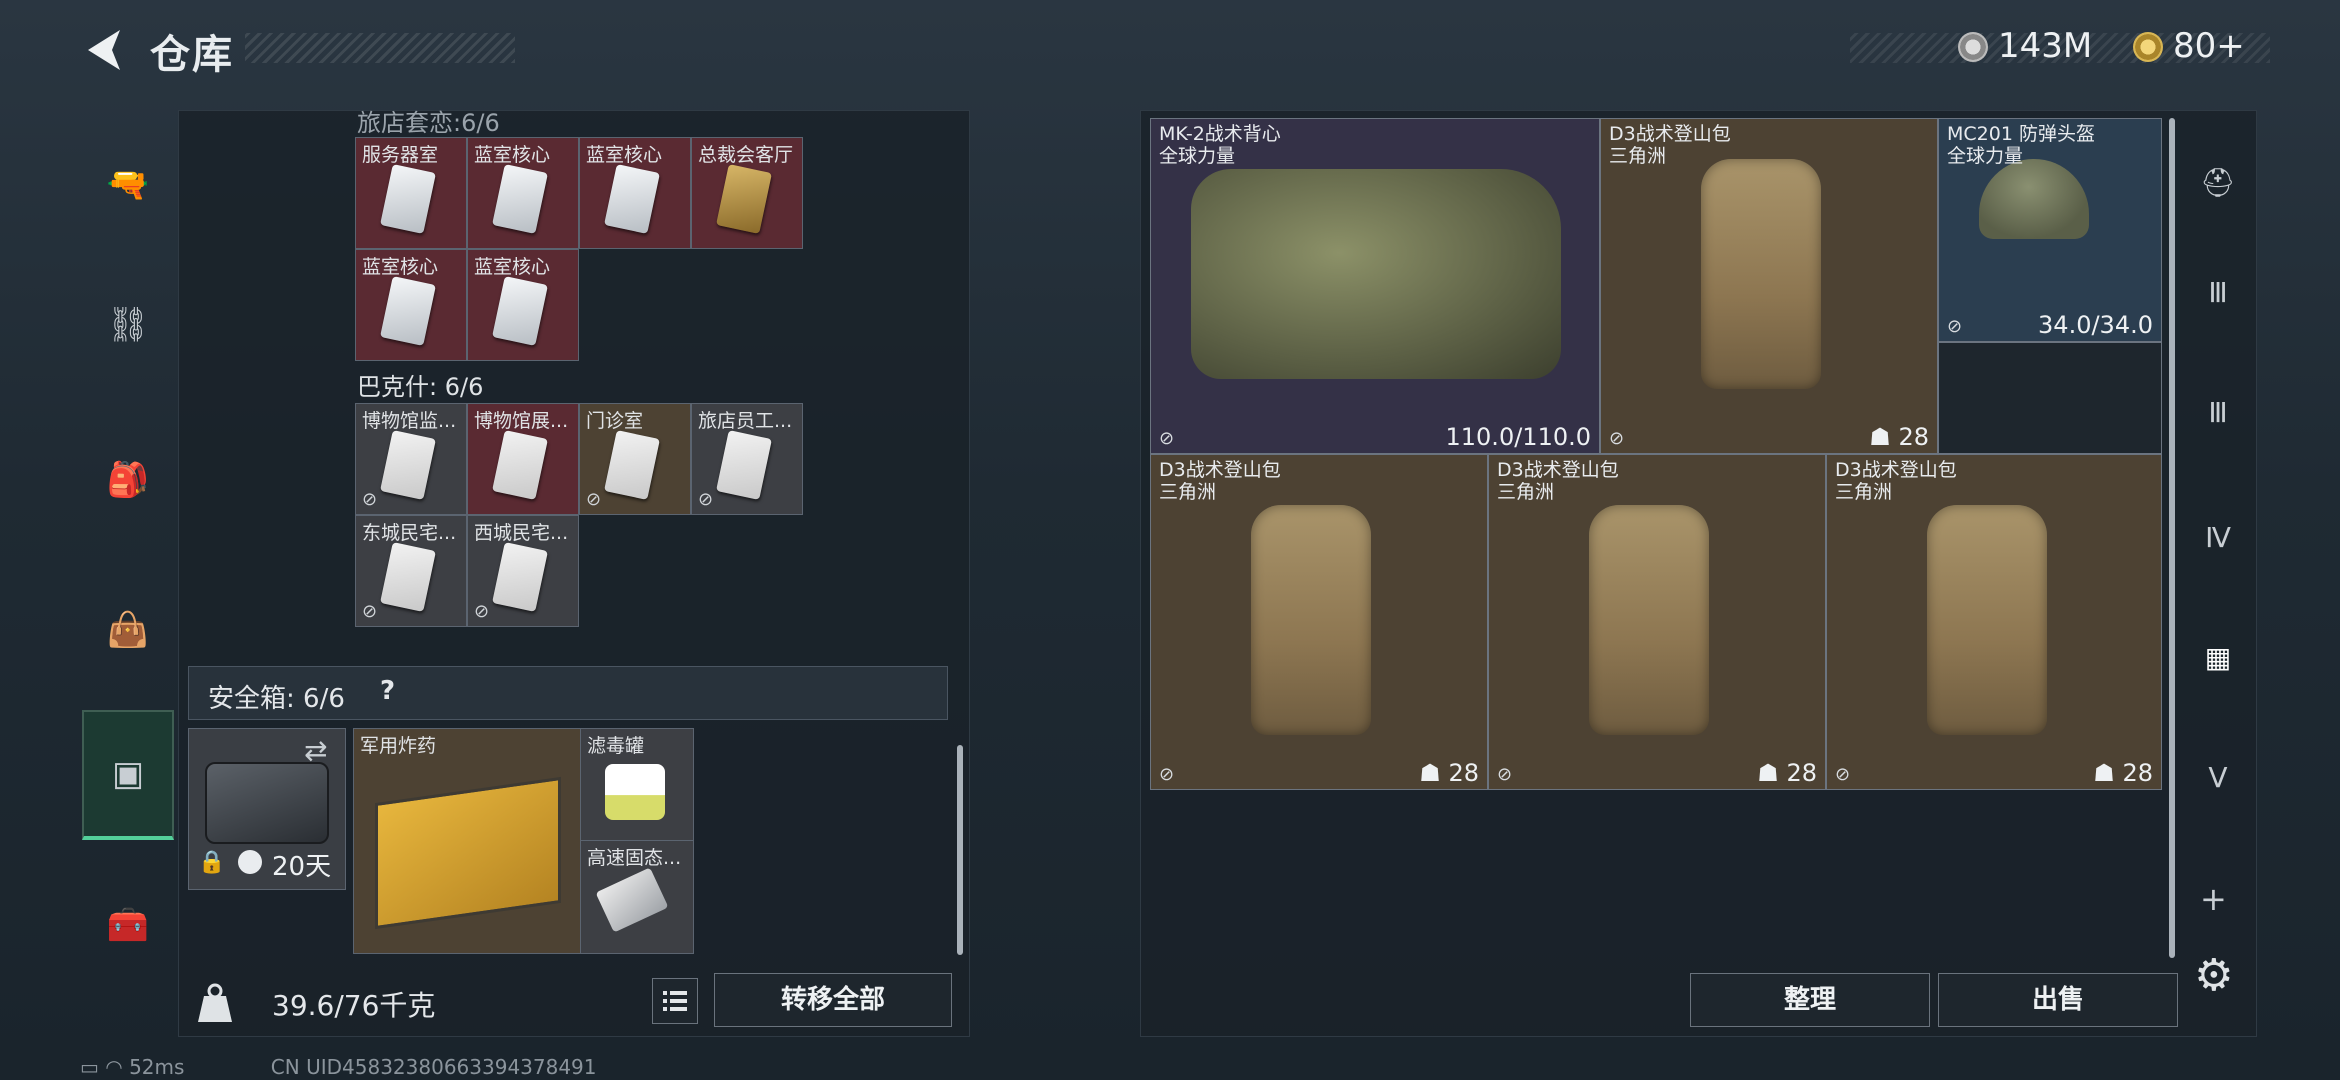  What do you see at coordinates (746, 155) in the screenshot?
I see `item-name: 总裁会客厅` at bounding box center [746, 155].